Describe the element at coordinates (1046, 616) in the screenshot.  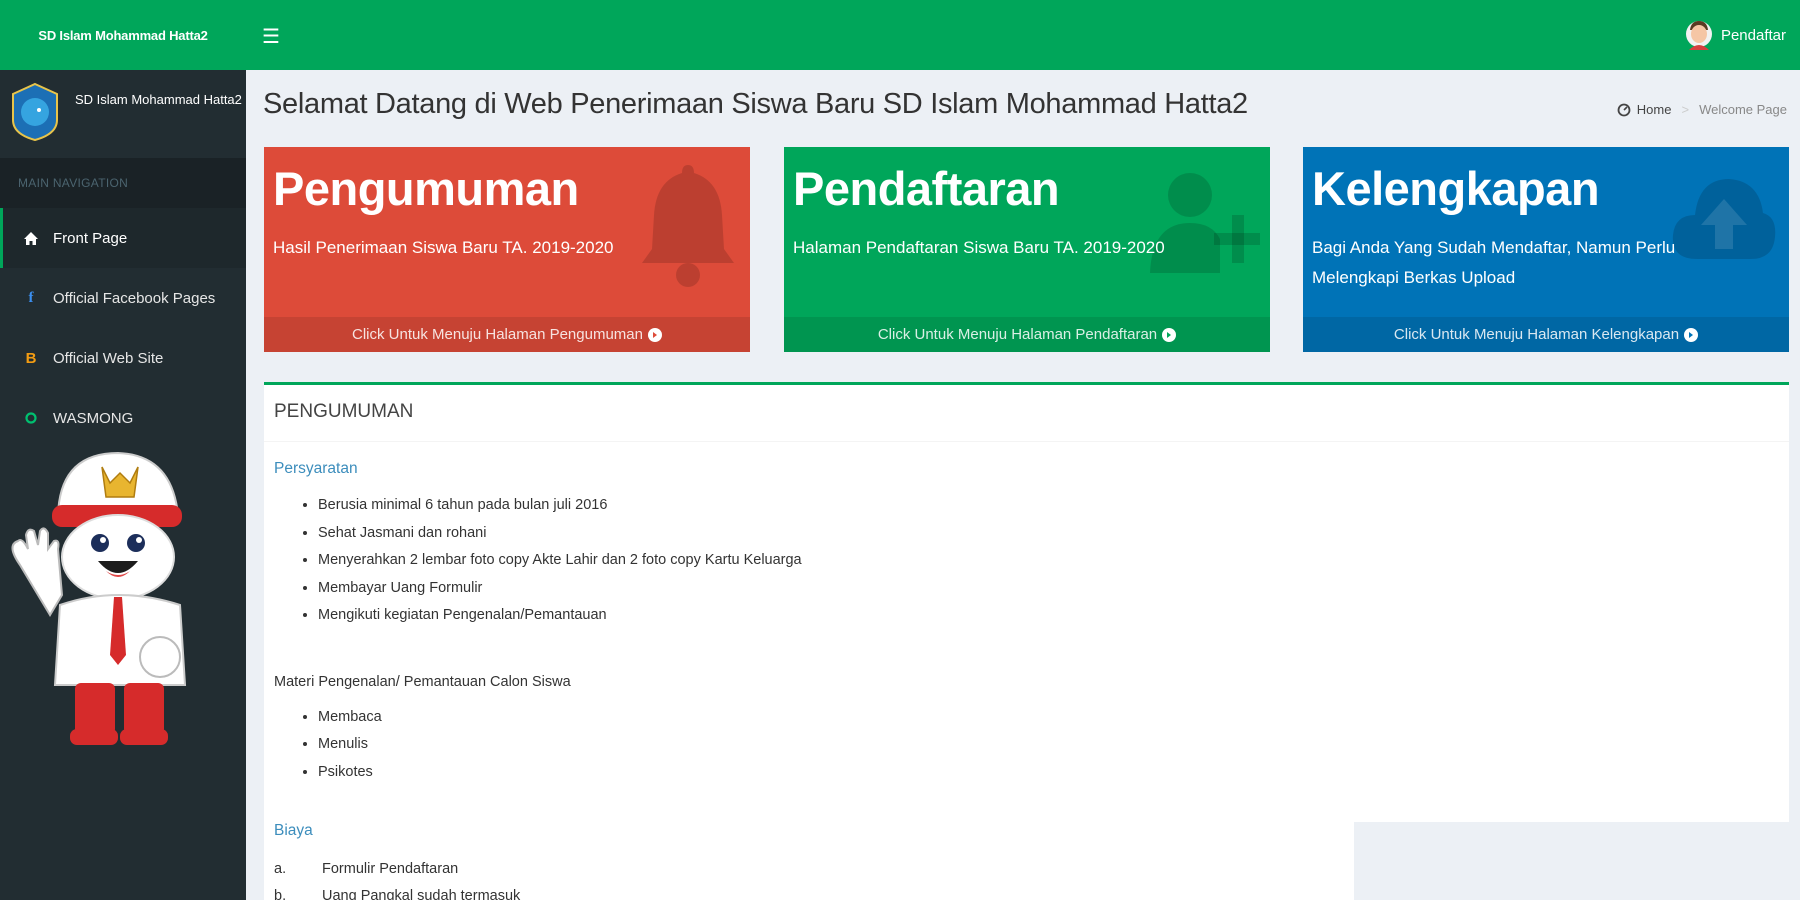
I see `list-item: Mengikuti kegiatan Pengenalan/Pemantauan` at that location.